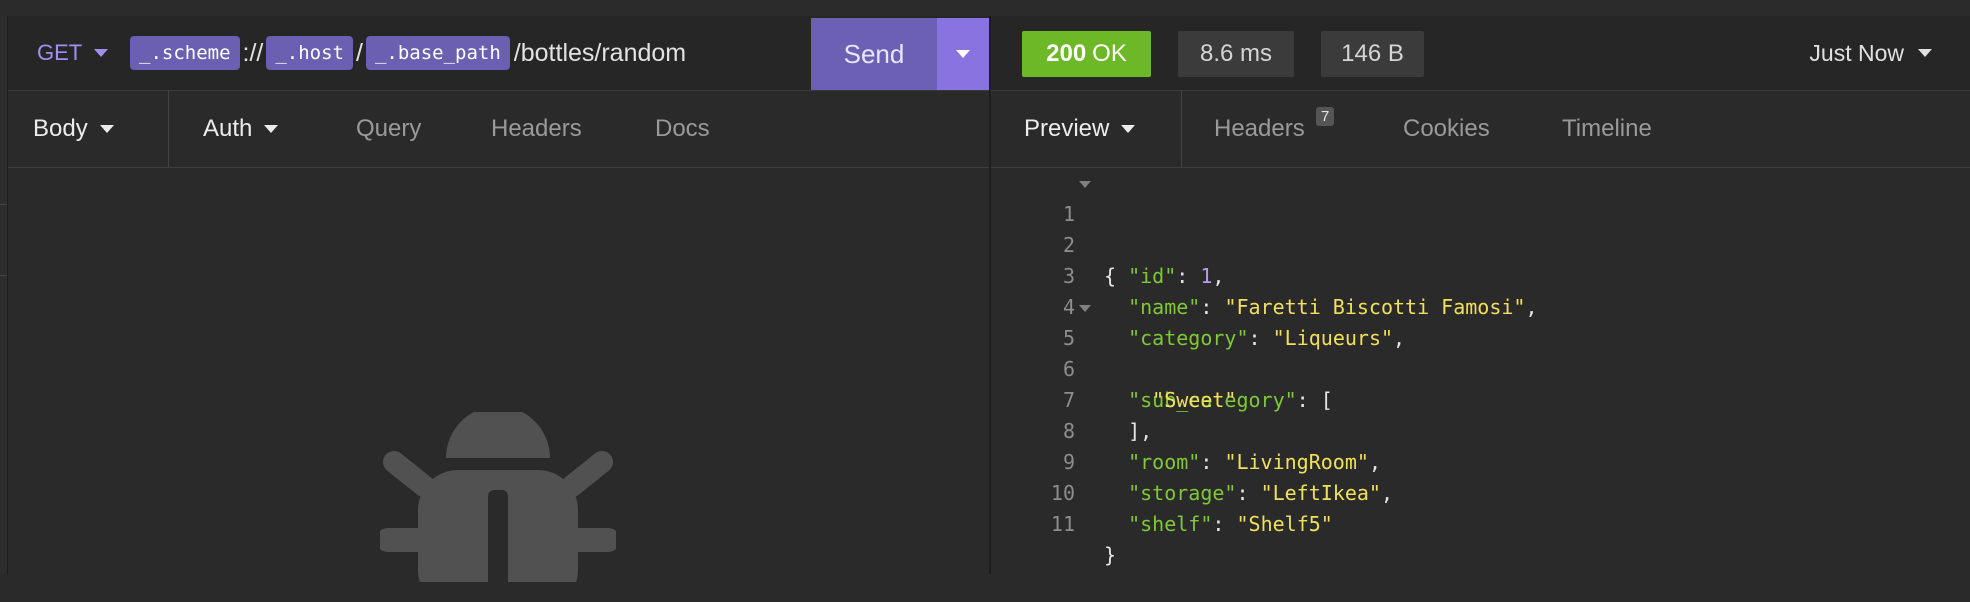  I want to click on history-dropdown: Just Now, so click(1870, 53).